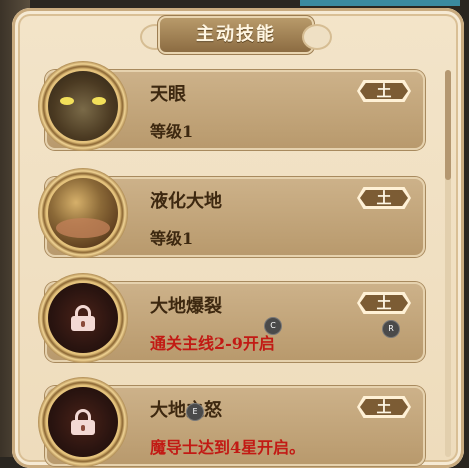 This screenshot has width=469, height=468. Describe the element at coordinates (195, 412) in the screenshot. I see `hotkey-hint-e: E` at that location.